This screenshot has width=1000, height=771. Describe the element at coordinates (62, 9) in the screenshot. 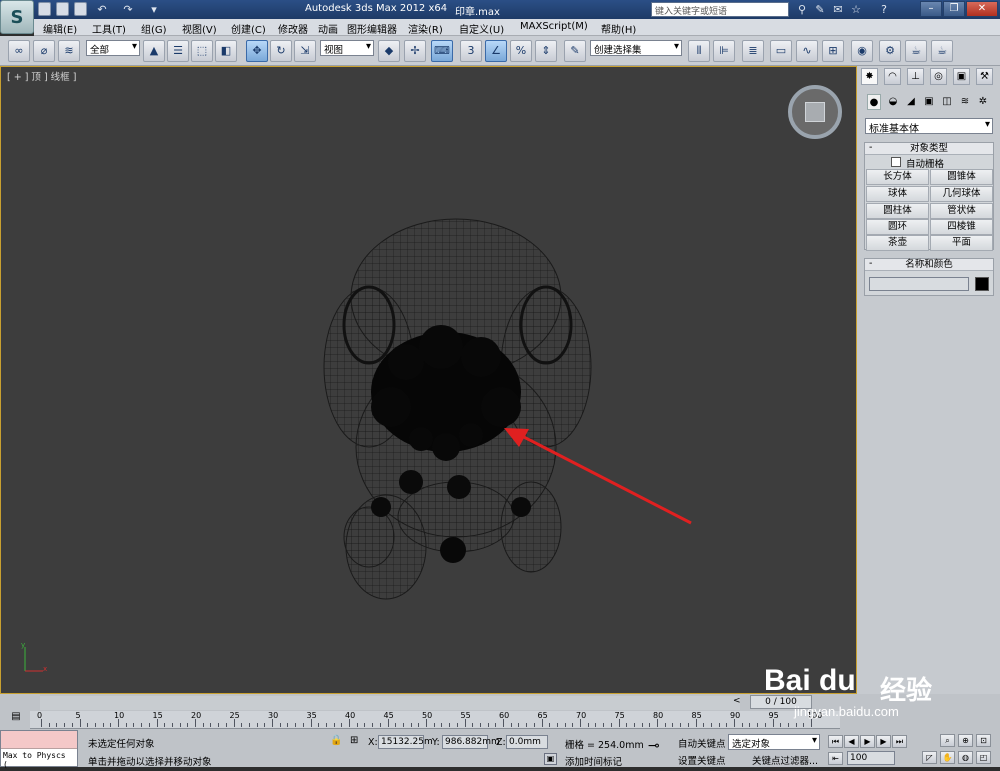

I see `open-file-icon` at that location.